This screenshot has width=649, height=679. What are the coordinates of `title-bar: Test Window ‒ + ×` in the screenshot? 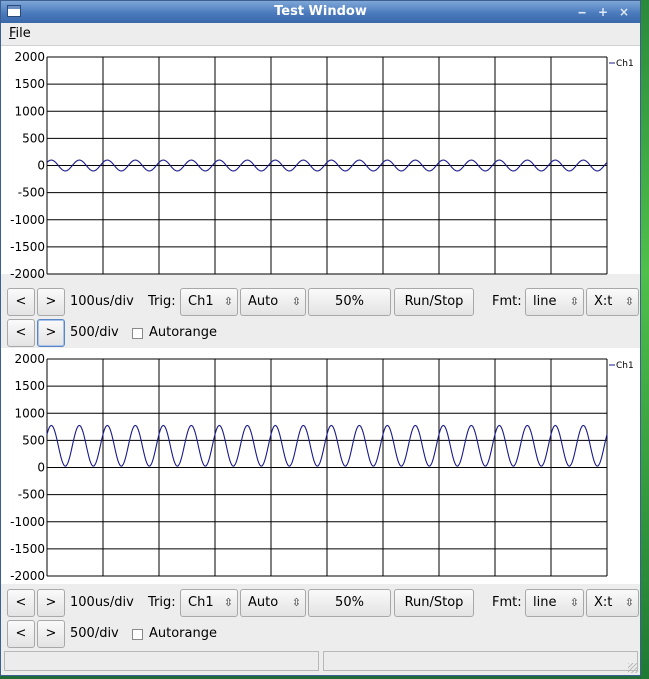 It's located at (320, 12).